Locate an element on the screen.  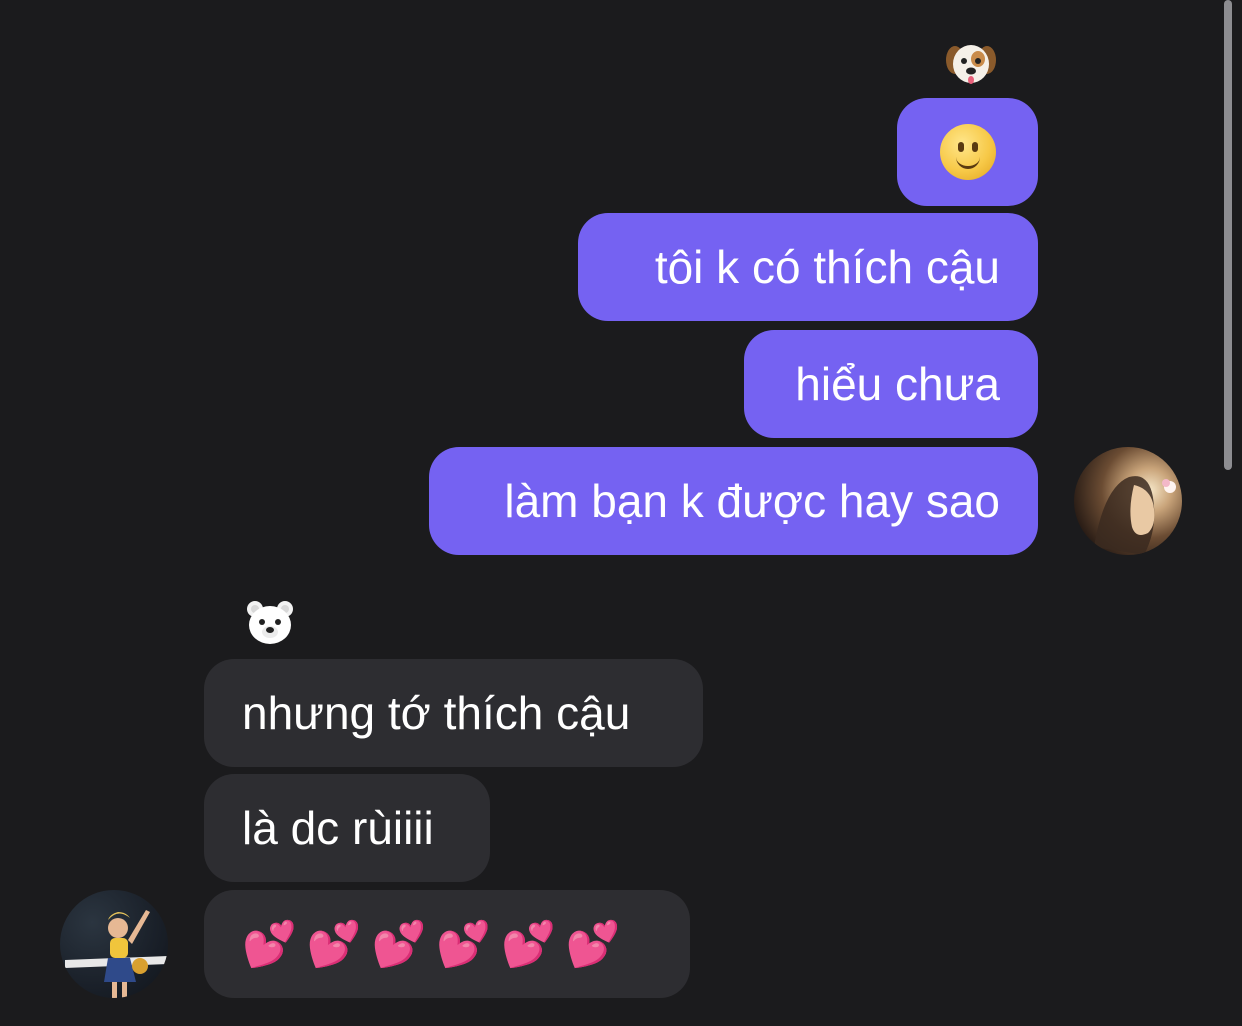
two-hearts-icon: 💕💕💕💕💕💕 is located at coordinates (436, 944).